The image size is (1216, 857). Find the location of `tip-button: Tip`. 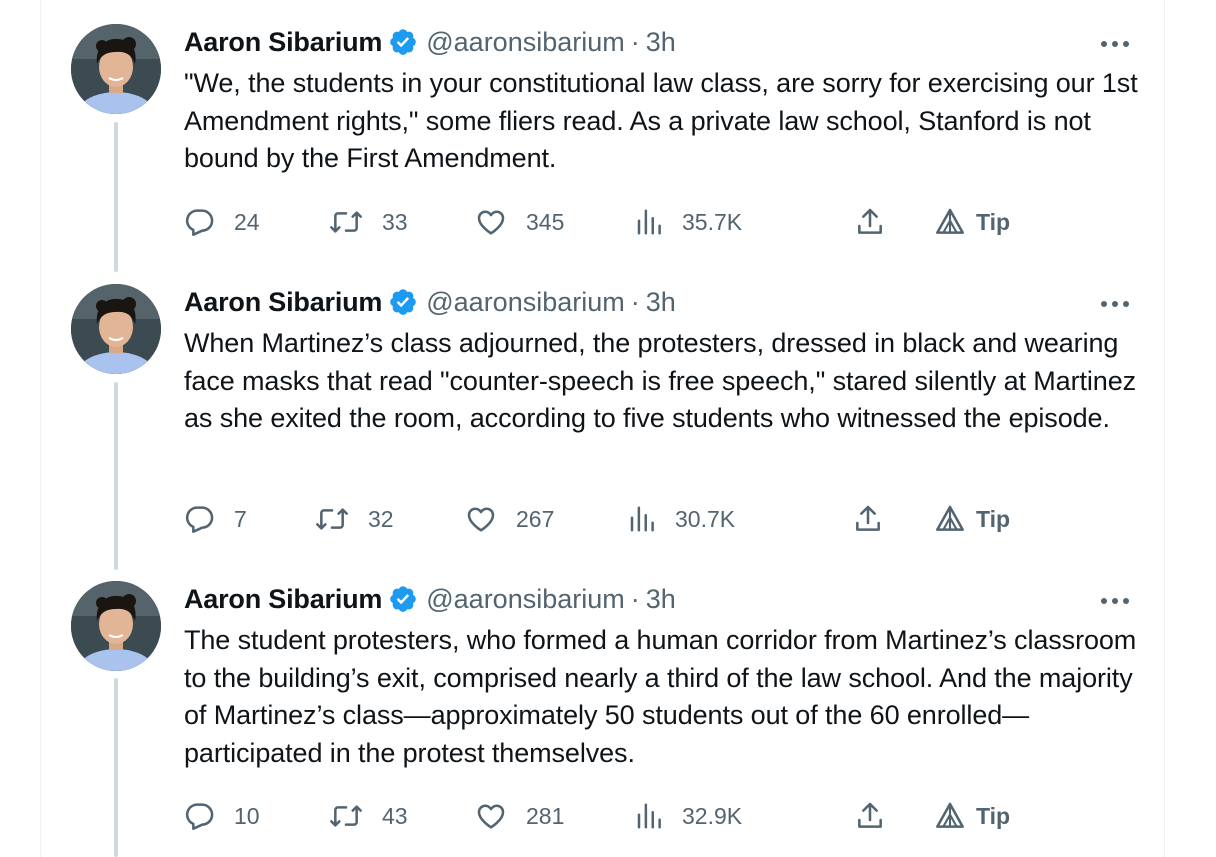

tip-button: Tip is located at coordinates (972, 816).